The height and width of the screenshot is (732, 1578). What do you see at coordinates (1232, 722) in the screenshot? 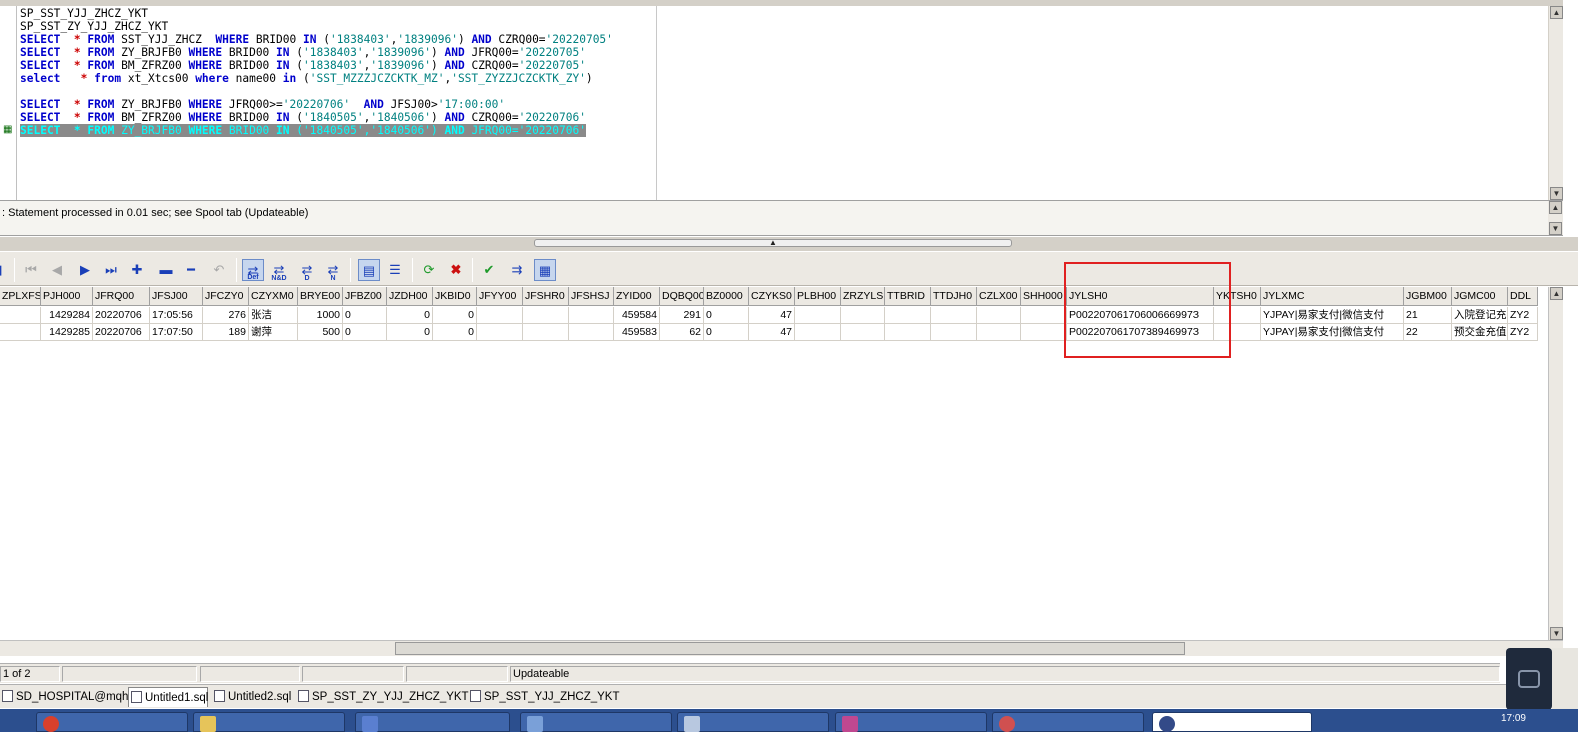
I see `taskbar-app-active` at bounding box center [1232, 722].